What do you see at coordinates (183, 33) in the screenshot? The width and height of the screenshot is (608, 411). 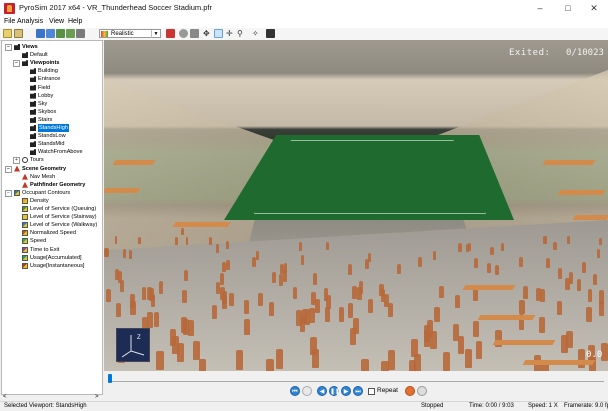 I see `orbit-icon` at bounding box center [183, 33].